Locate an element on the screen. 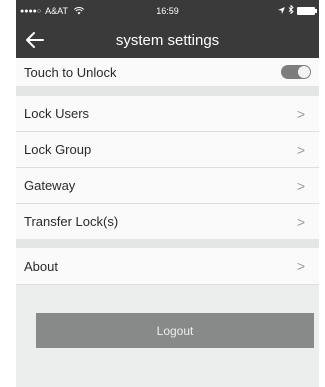 This screenshot has width=325, height=387. app-header: ●●●●○ A&AT 16:59 system settings is located at coordinates (167, 29).